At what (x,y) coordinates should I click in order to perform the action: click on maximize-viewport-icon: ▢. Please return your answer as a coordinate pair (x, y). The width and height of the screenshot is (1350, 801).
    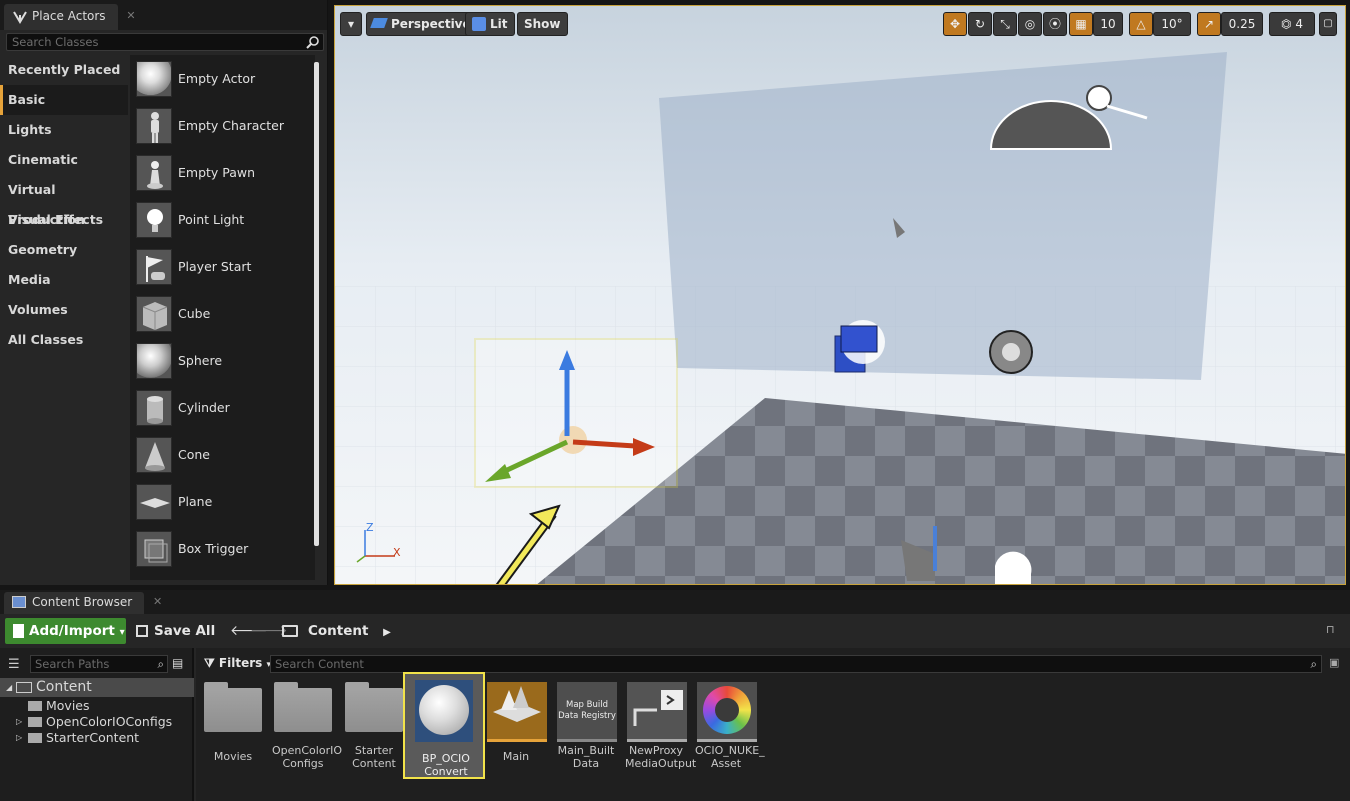
    Looking at the image, I should click on (1328, 24).